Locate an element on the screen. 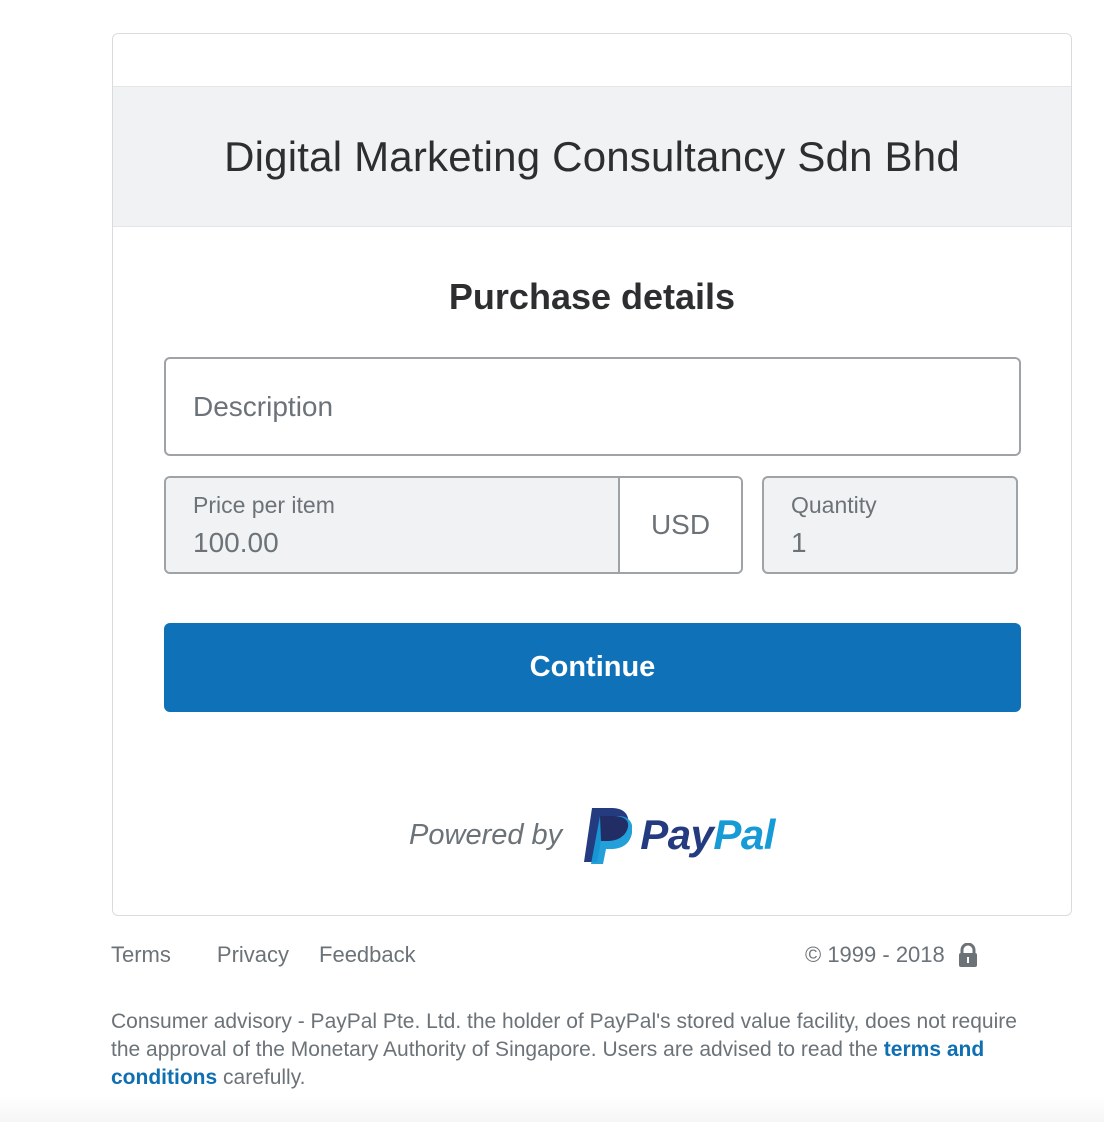 The width and height of the screenshot is (1104, 1122). powered-by-text: Powered by is located at coordinates (486, 834).